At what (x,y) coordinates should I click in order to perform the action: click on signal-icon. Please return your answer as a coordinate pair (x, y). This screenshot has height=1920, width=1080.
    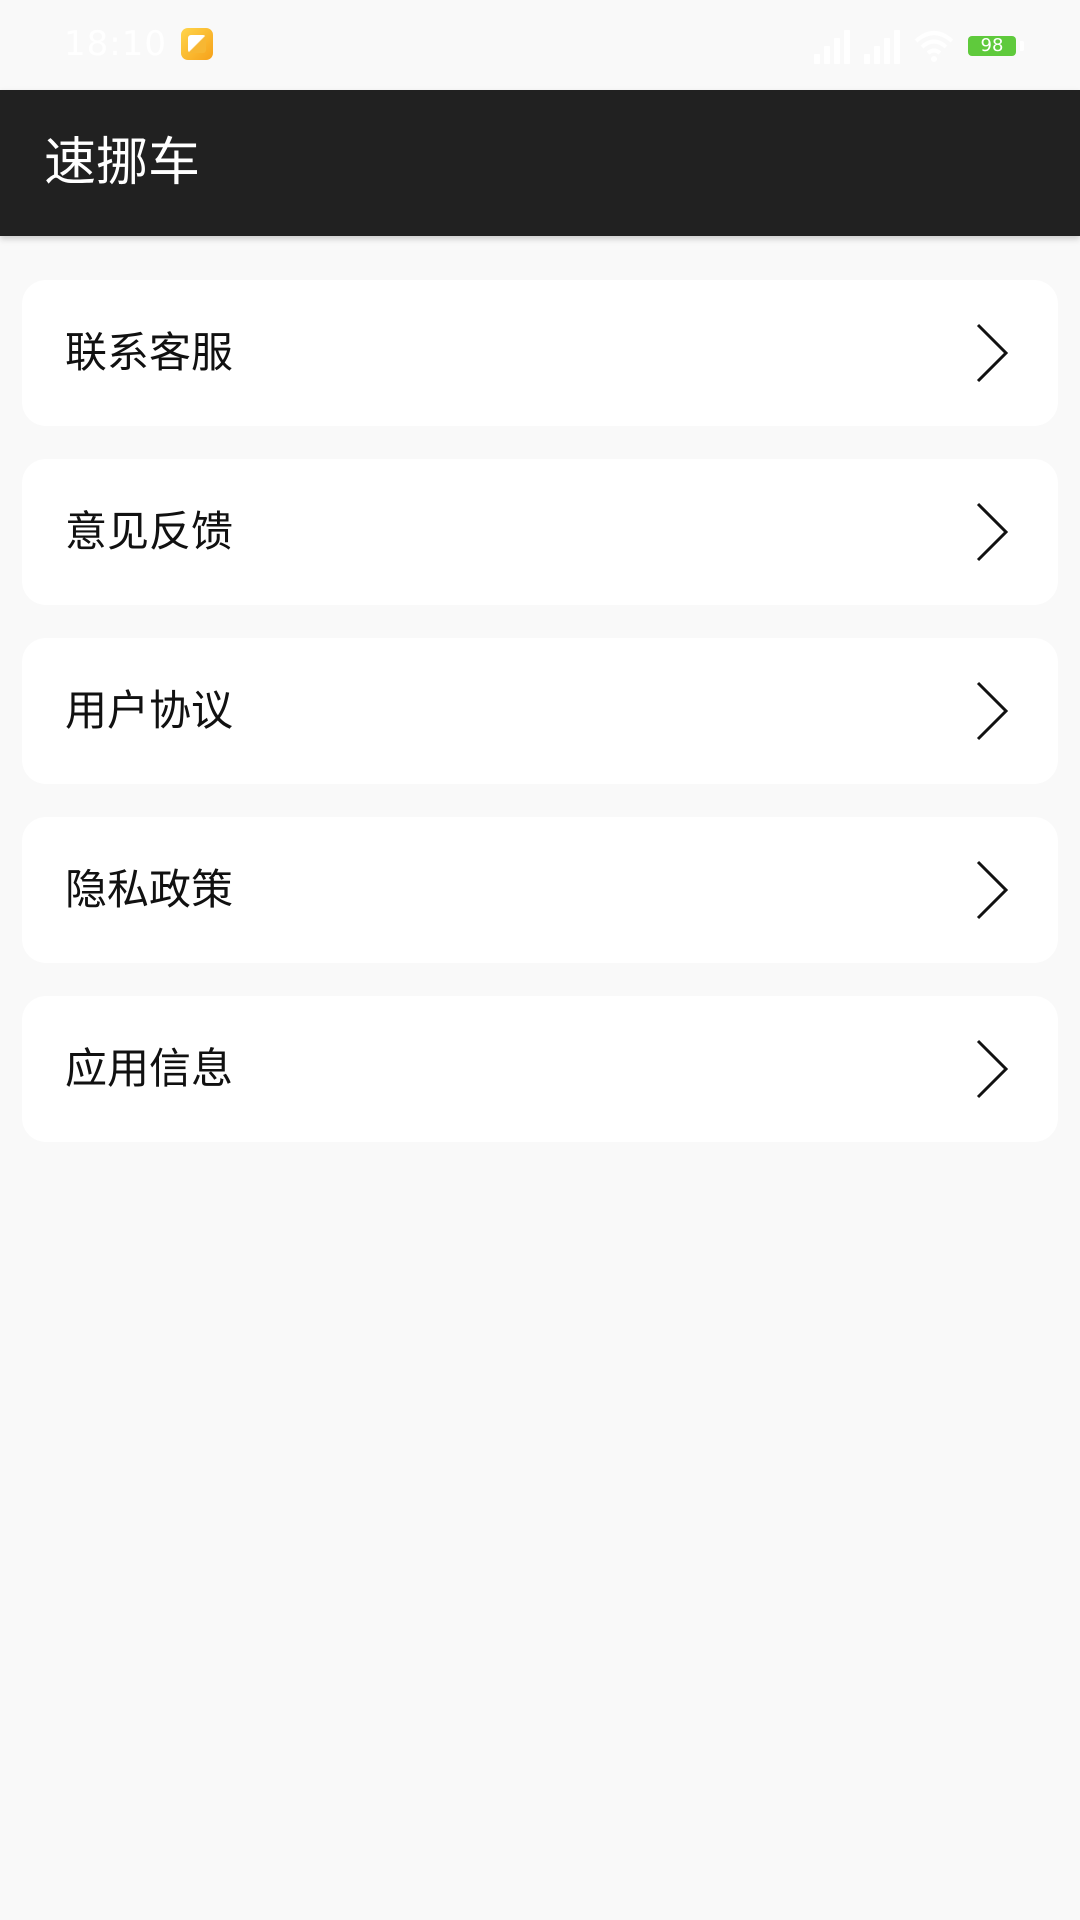
    Looking at the image, I should click on (832, 46).